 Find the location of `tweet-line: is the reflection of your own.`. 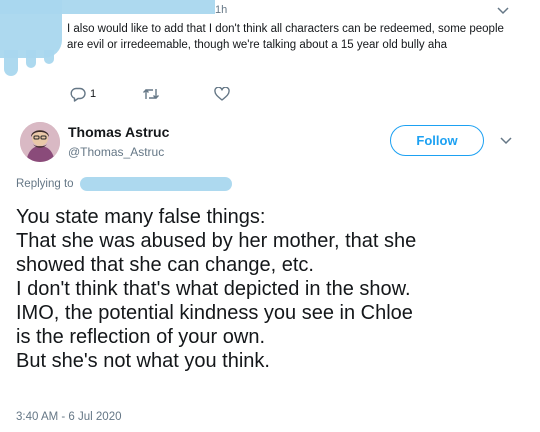

tweet-line: is the reflection of your own. is located at coordinates (141, 337).